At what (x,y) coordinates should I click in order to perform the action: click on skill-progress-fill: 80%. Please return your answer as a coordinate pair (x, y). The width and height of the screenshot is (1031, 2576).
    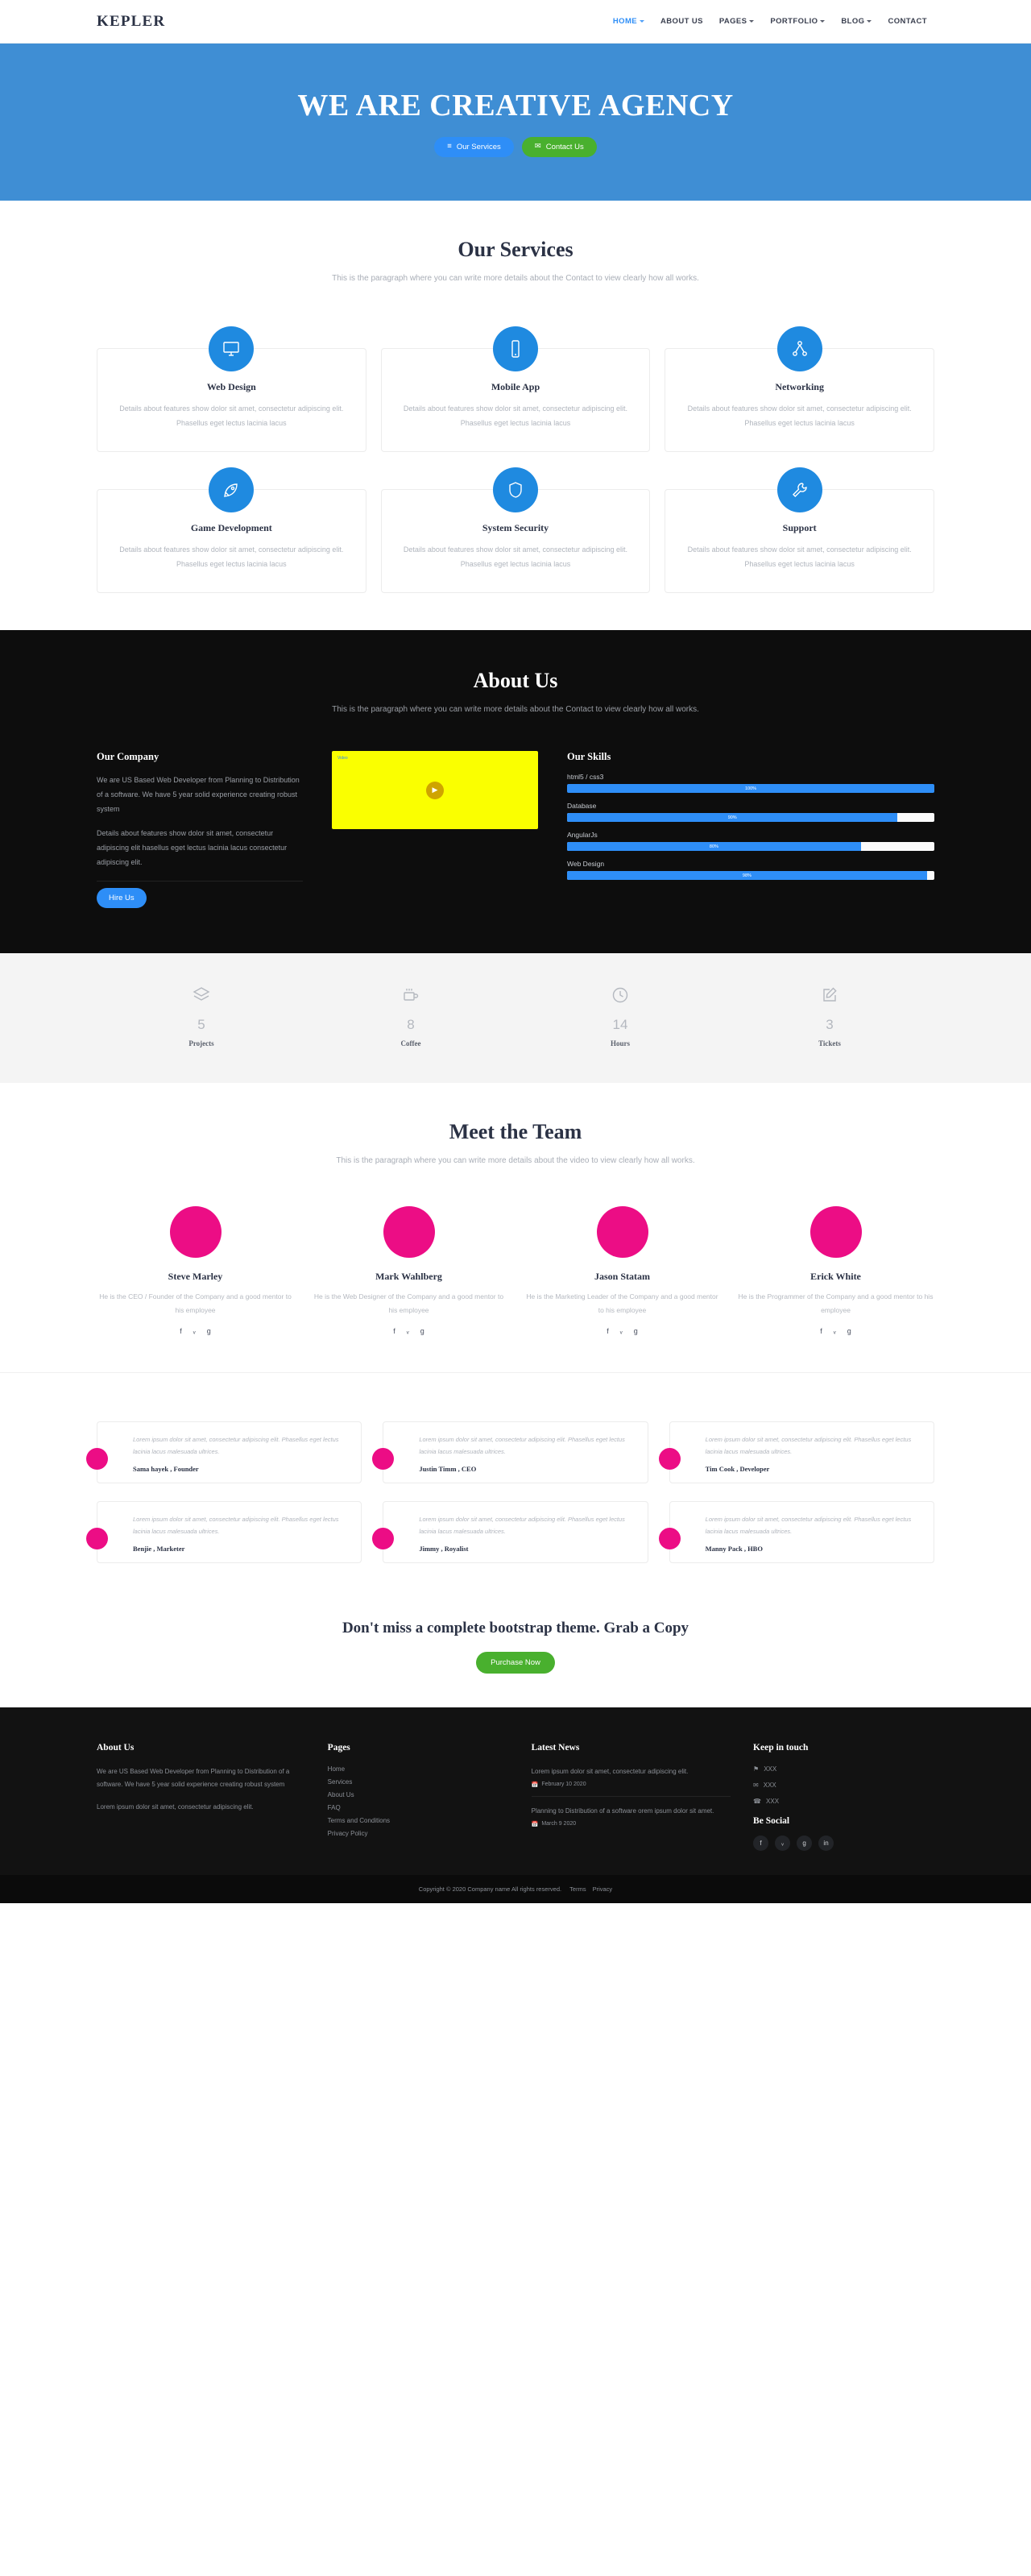
    Looking at the image, I should click on (714, 846).